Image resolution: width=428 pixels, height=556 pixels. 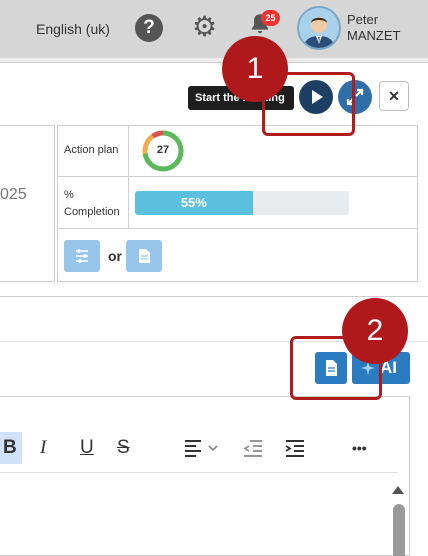 I want to click on action-plan-label: Action plan, so click(x=91, y=150).